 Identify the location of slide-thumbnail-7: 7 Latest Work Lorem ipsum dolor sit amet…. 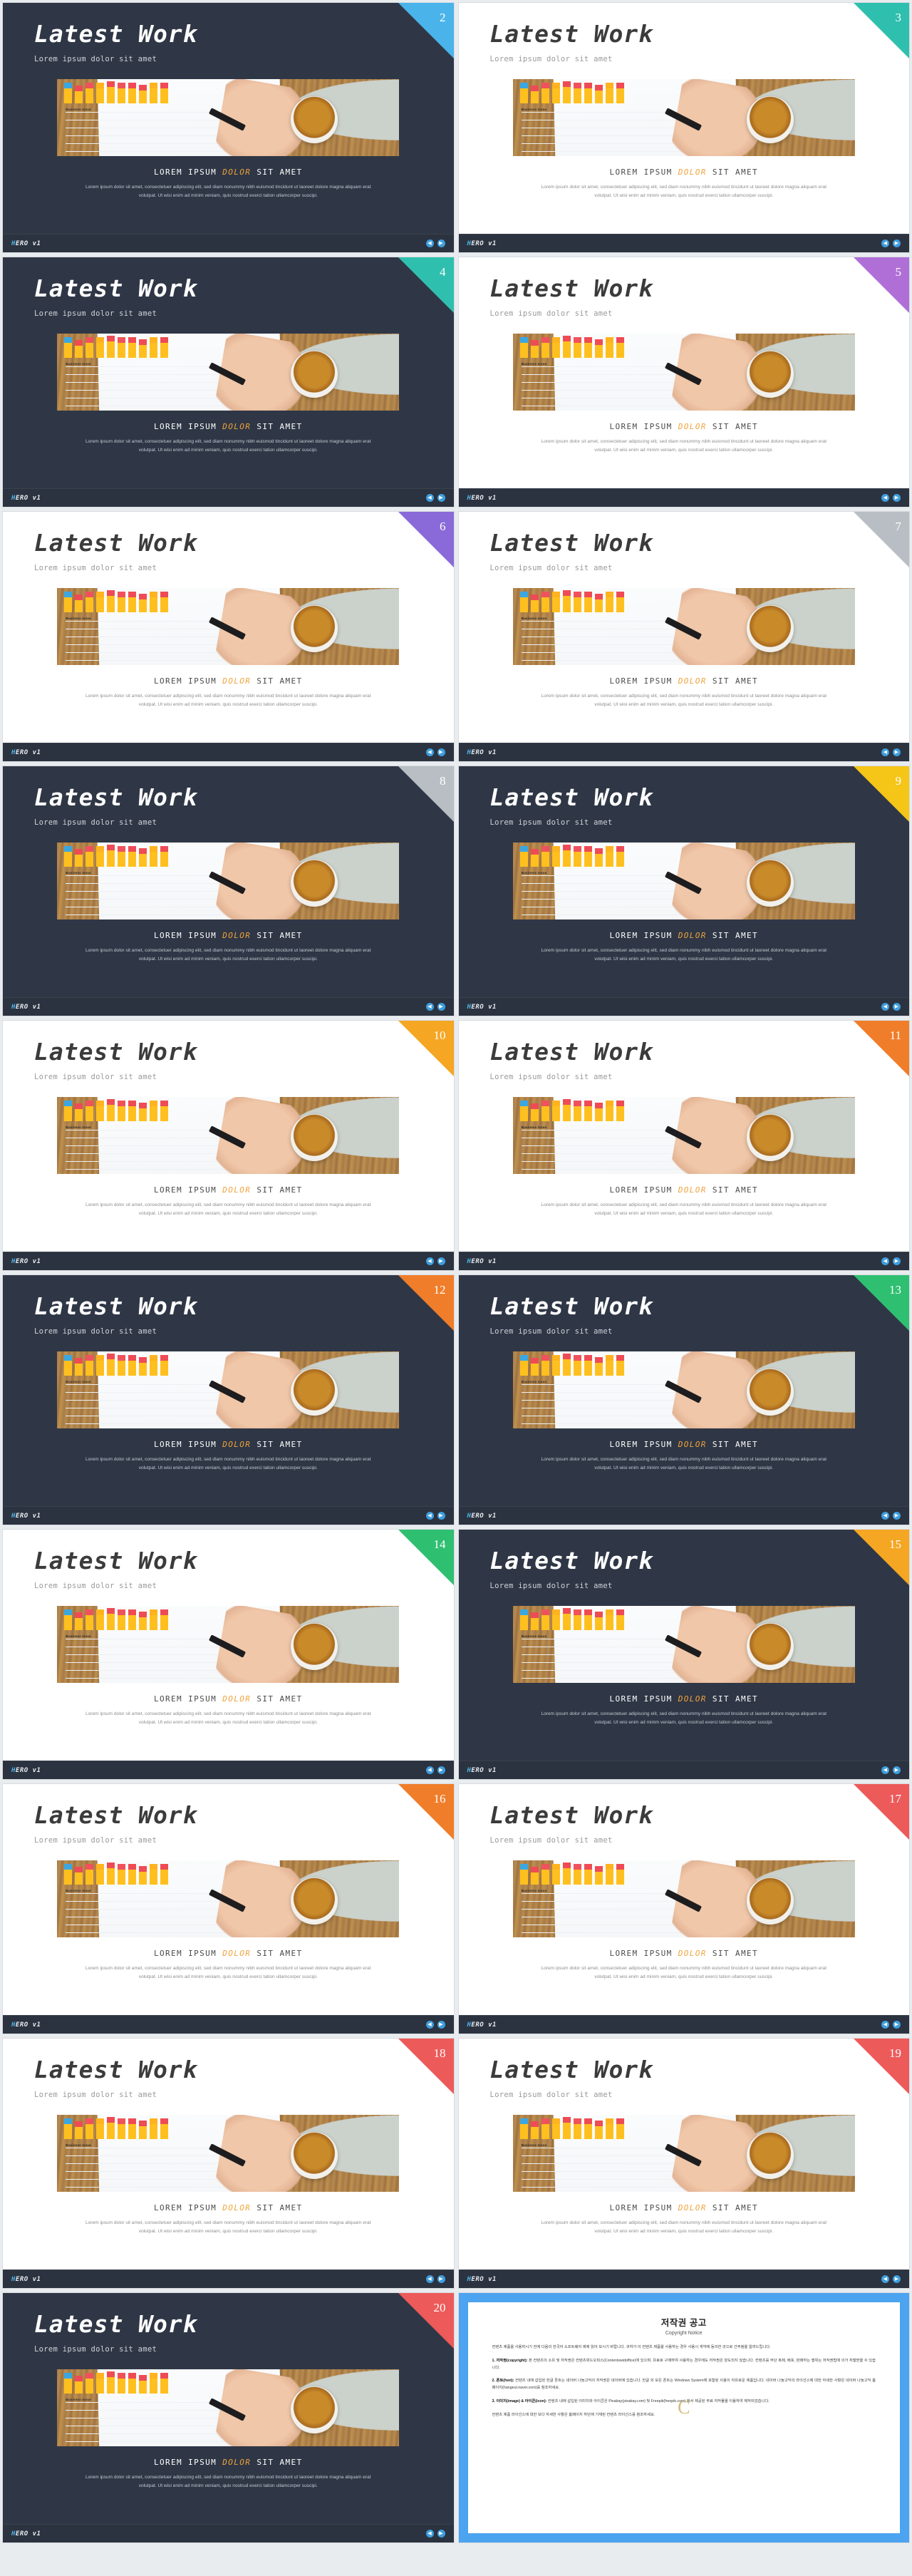
(683, 636).